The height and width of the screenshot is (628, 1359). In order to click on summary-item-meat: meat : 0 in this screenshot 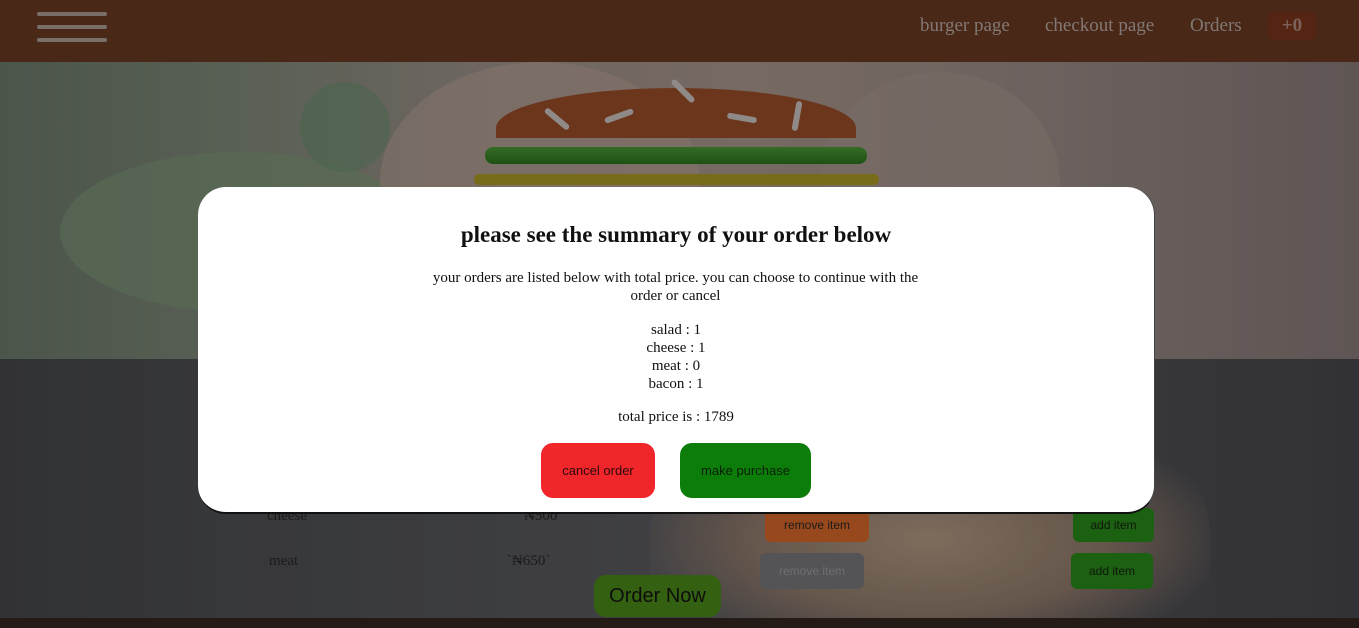, I will do `click(676, 366)`.